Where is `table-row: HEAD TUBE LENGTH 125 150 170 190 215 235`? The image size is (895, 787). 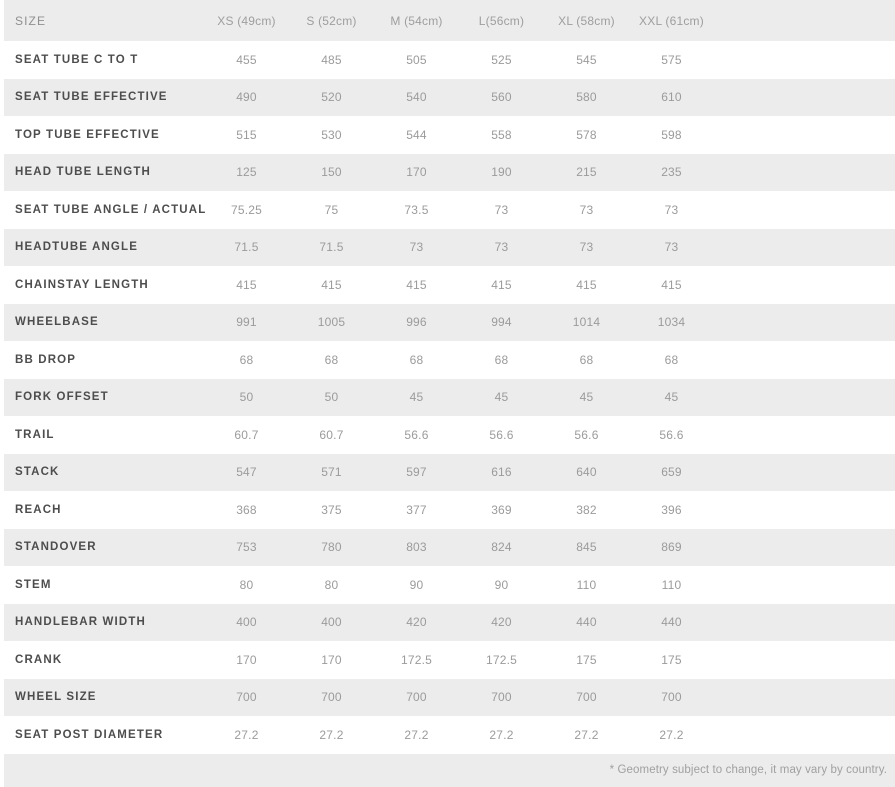 table-row: HEAD TUBE LENGTH 125 150 170 190 215 235 is located at coordinates (449, 172).